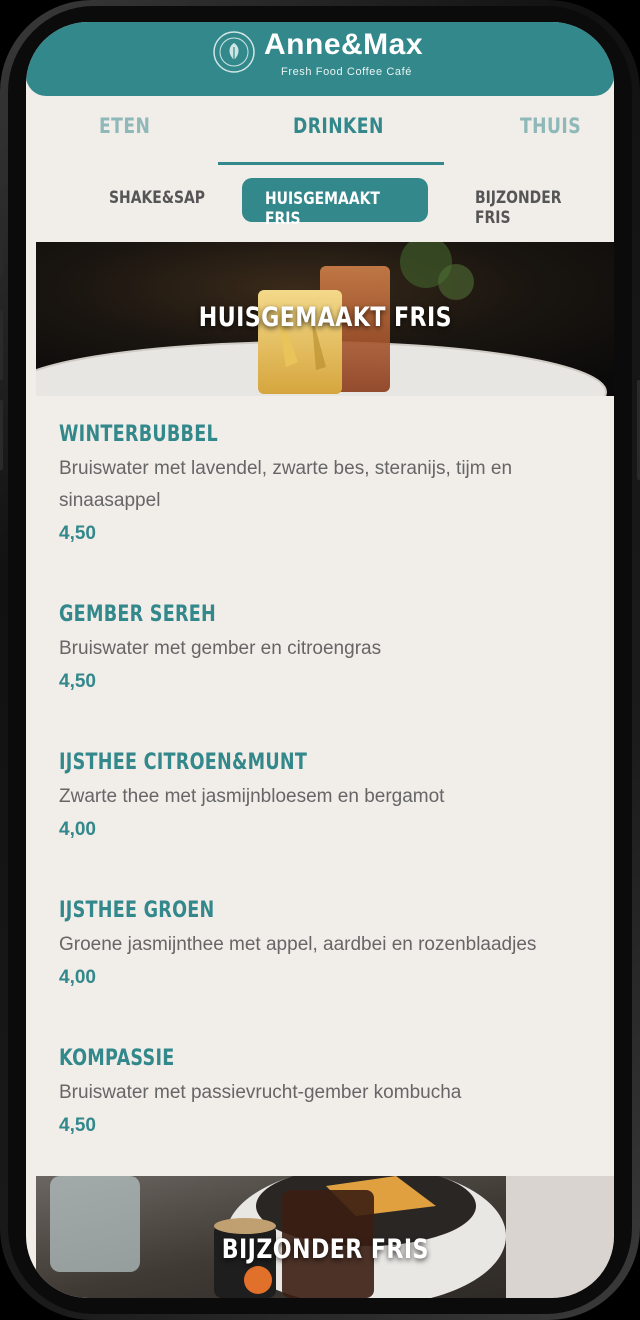 The image size is (640, 1320). Describe the element at coordinates (1, 435) in the screenshot. I see `volume-down-button` at that location.